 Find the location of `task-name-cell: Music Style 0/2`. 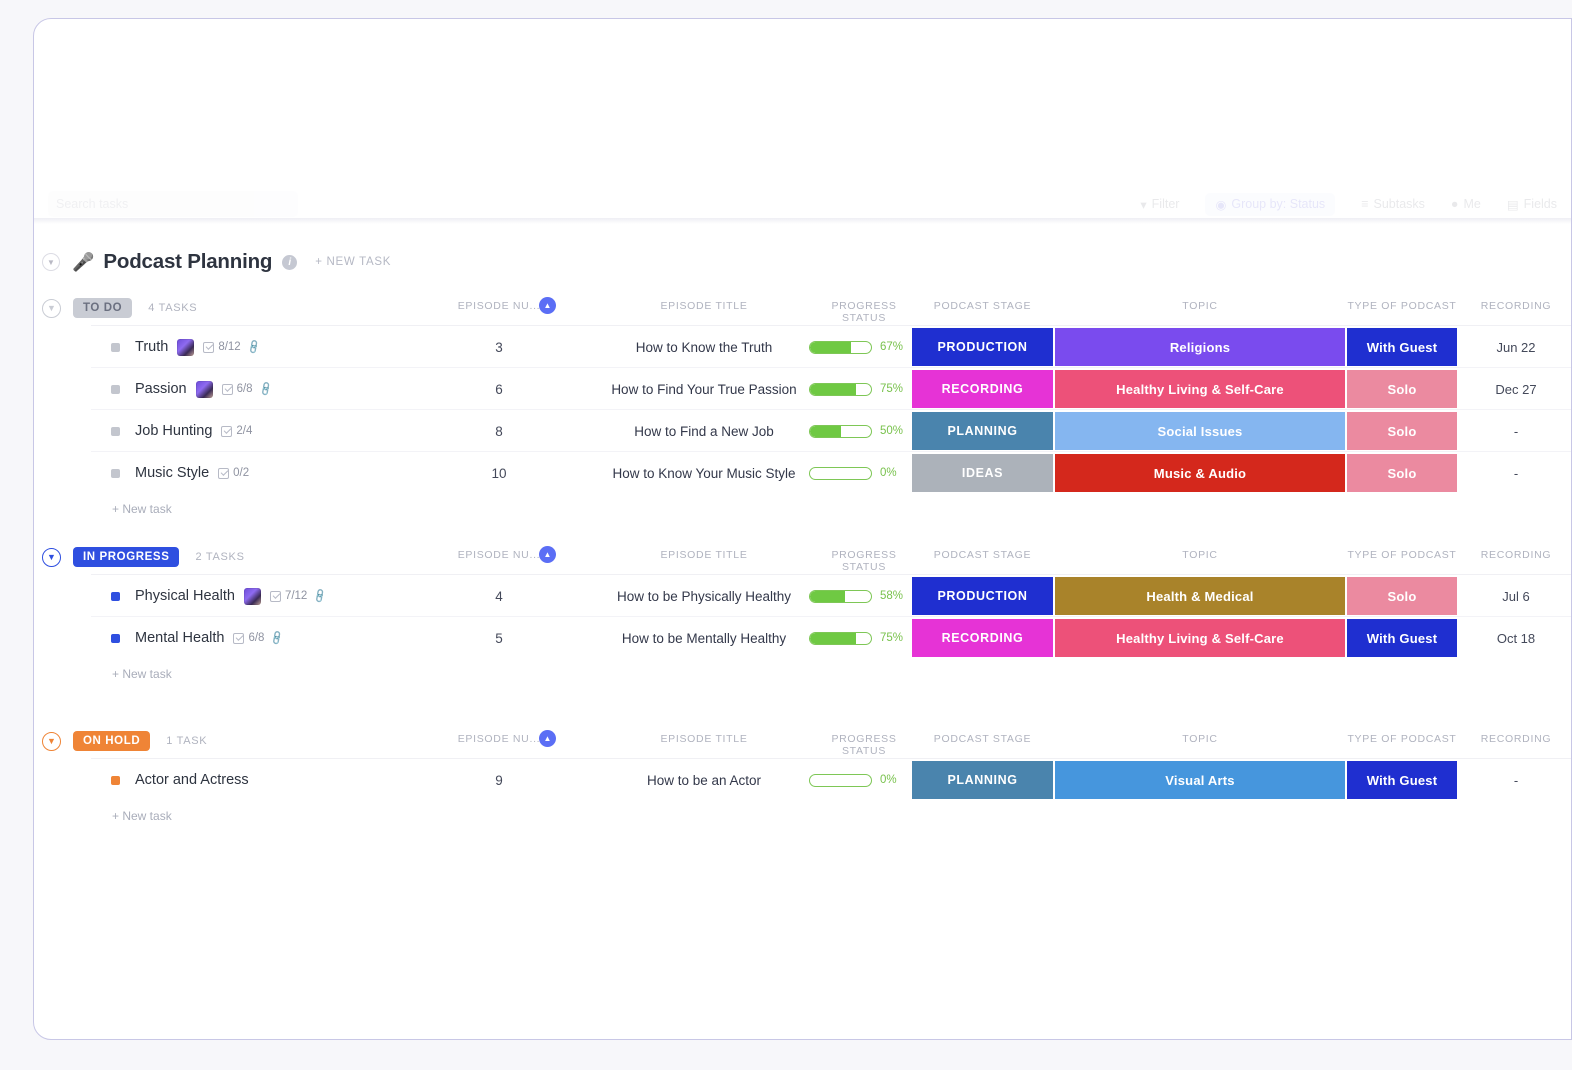

task-name-cell: Music Style 0/2 is located at coordinates (180, 473).